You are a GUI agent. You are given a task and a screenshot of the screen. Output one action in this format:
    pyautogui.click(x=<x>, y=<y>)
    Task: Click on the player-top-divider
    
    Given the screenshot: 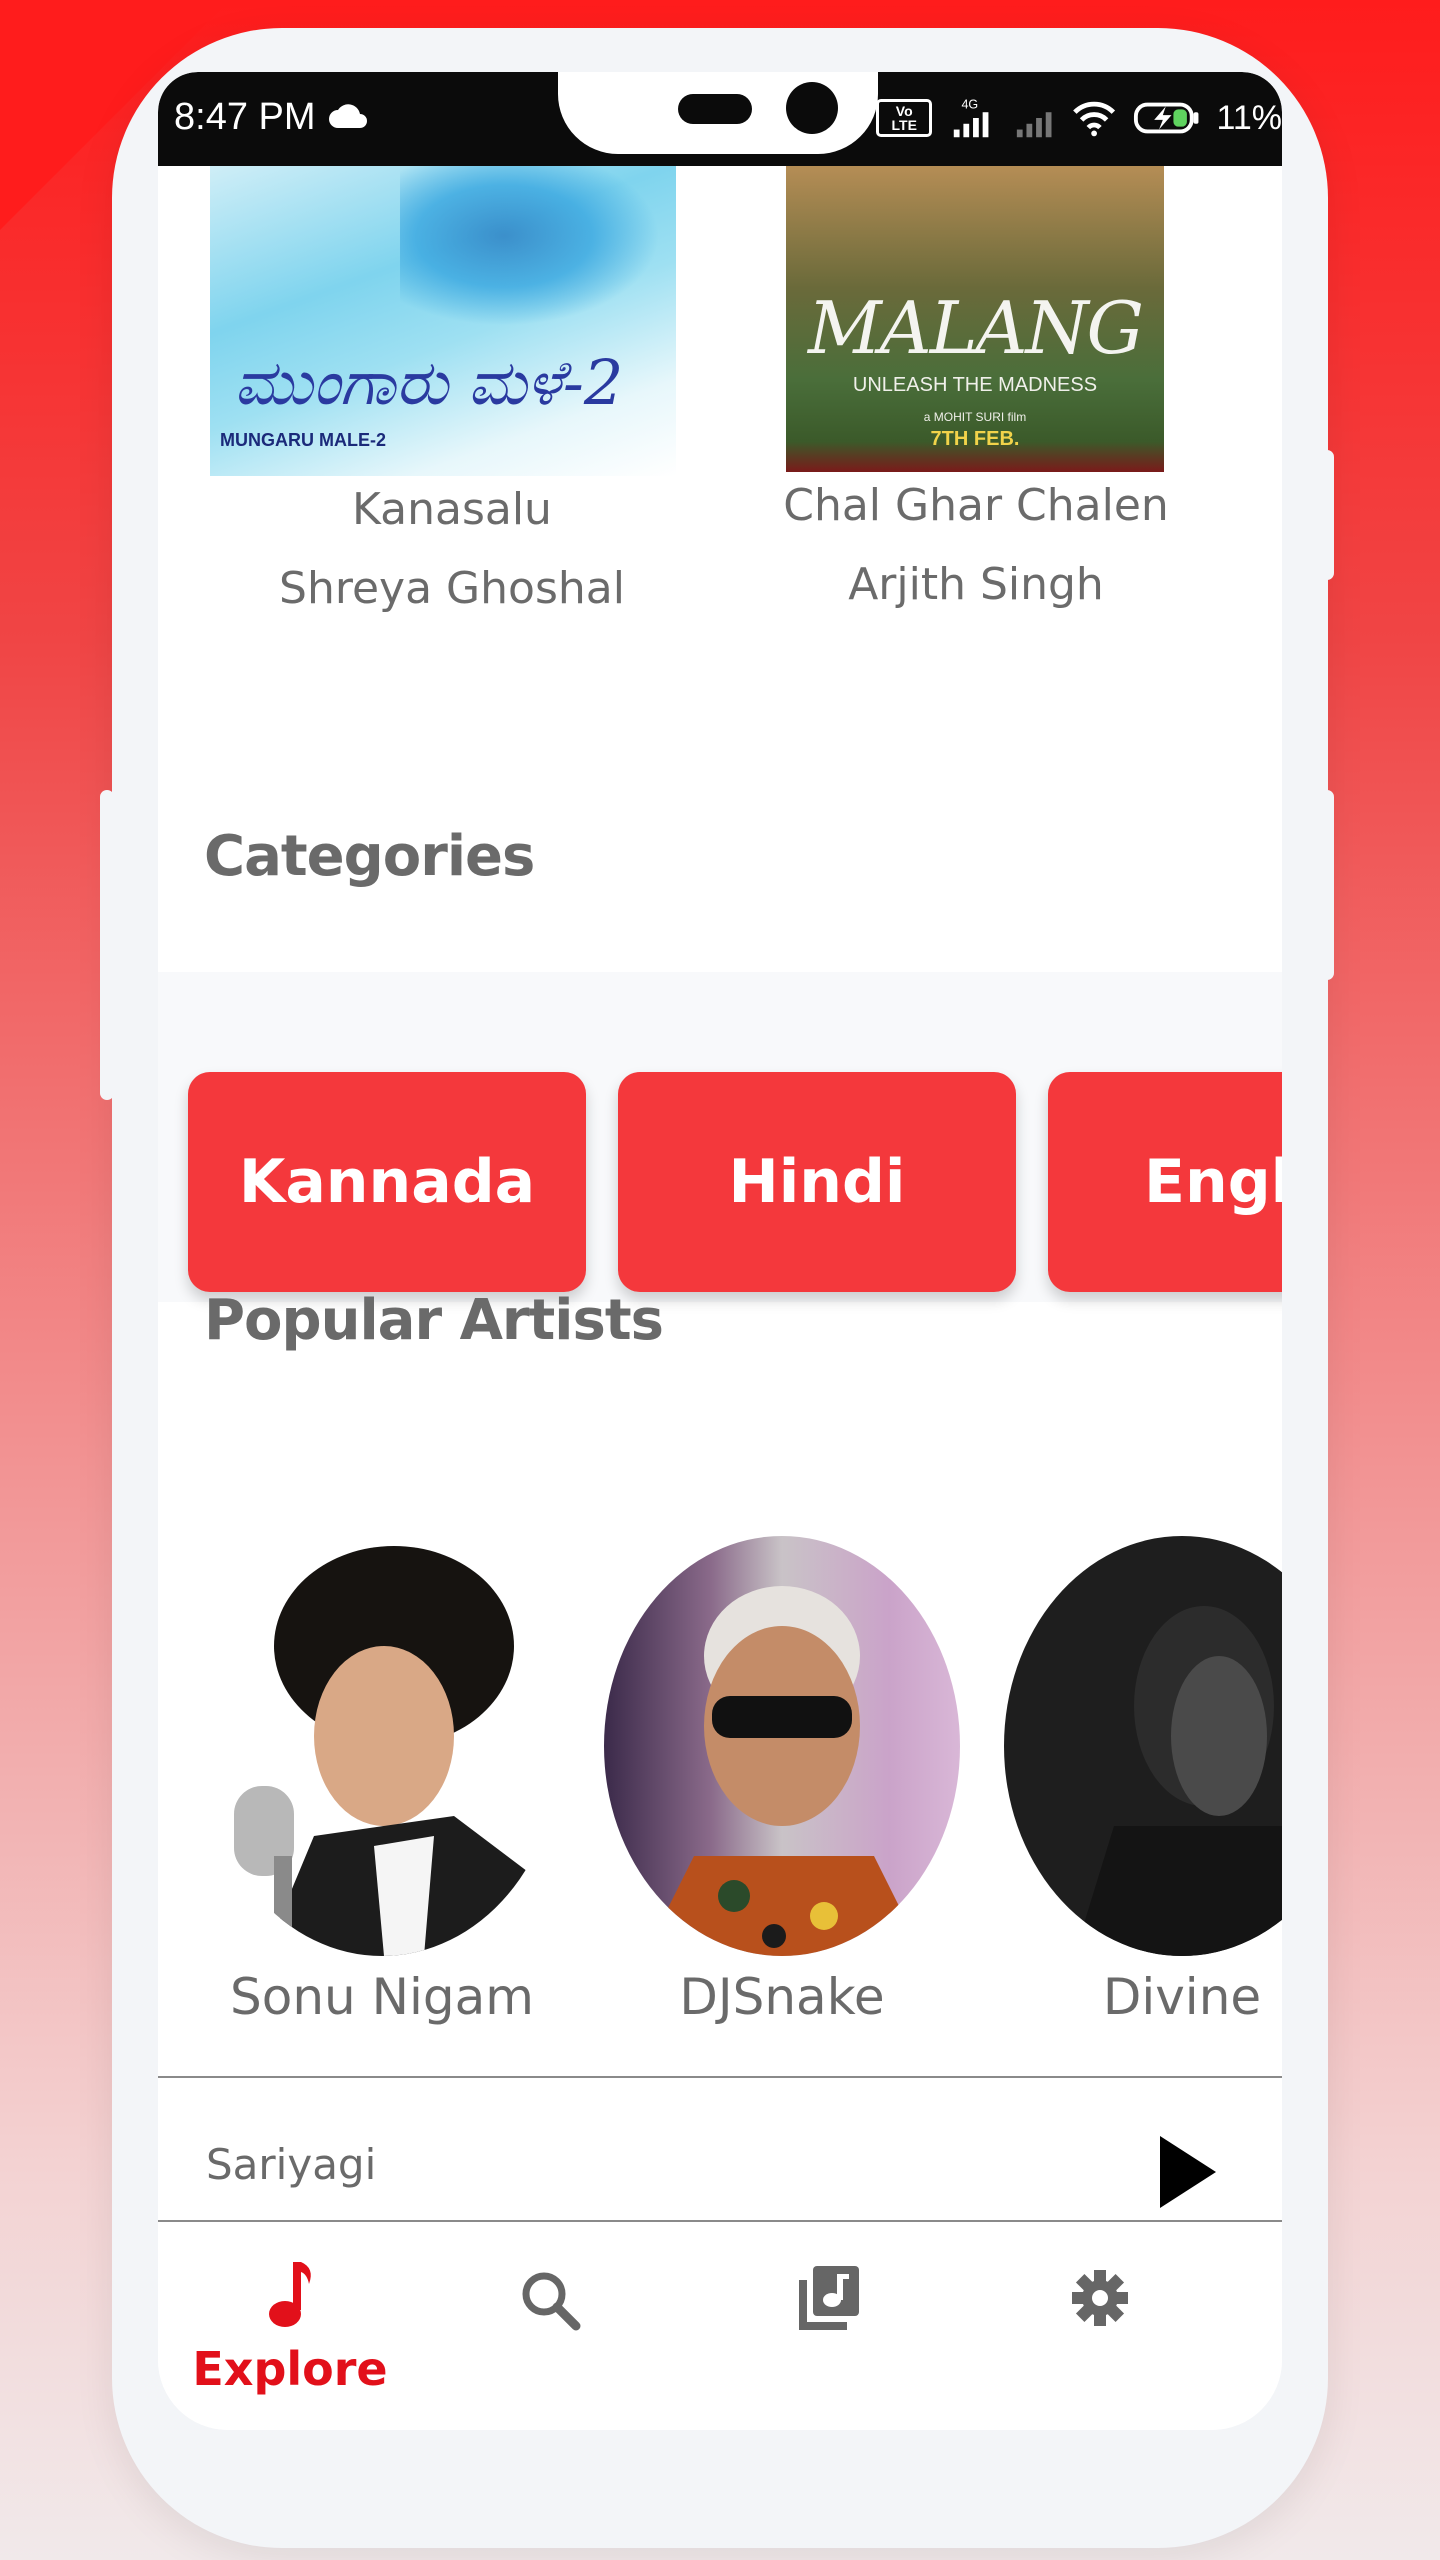 What is the action you would take?
    pyautogui.click(x=720, y=2077)
    